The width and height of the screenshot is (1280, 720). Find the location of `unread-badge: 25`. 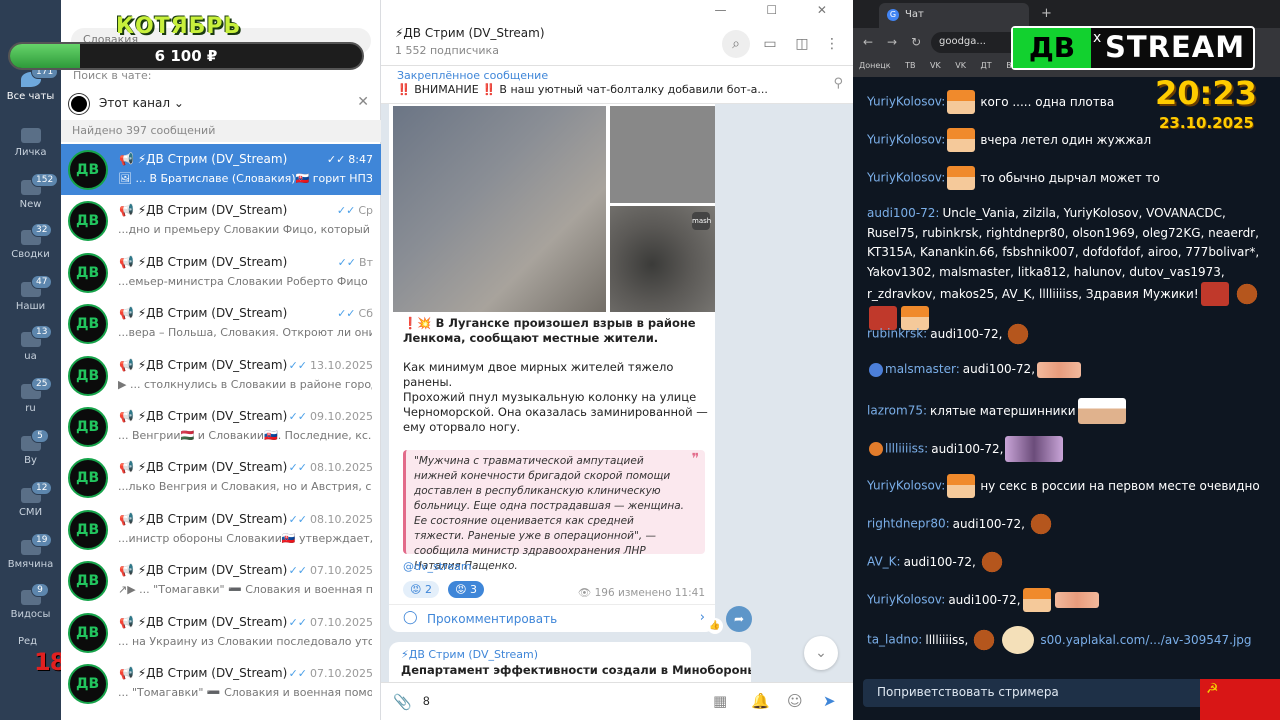

unread-badge: 25 is located at coordinates (42, 384).